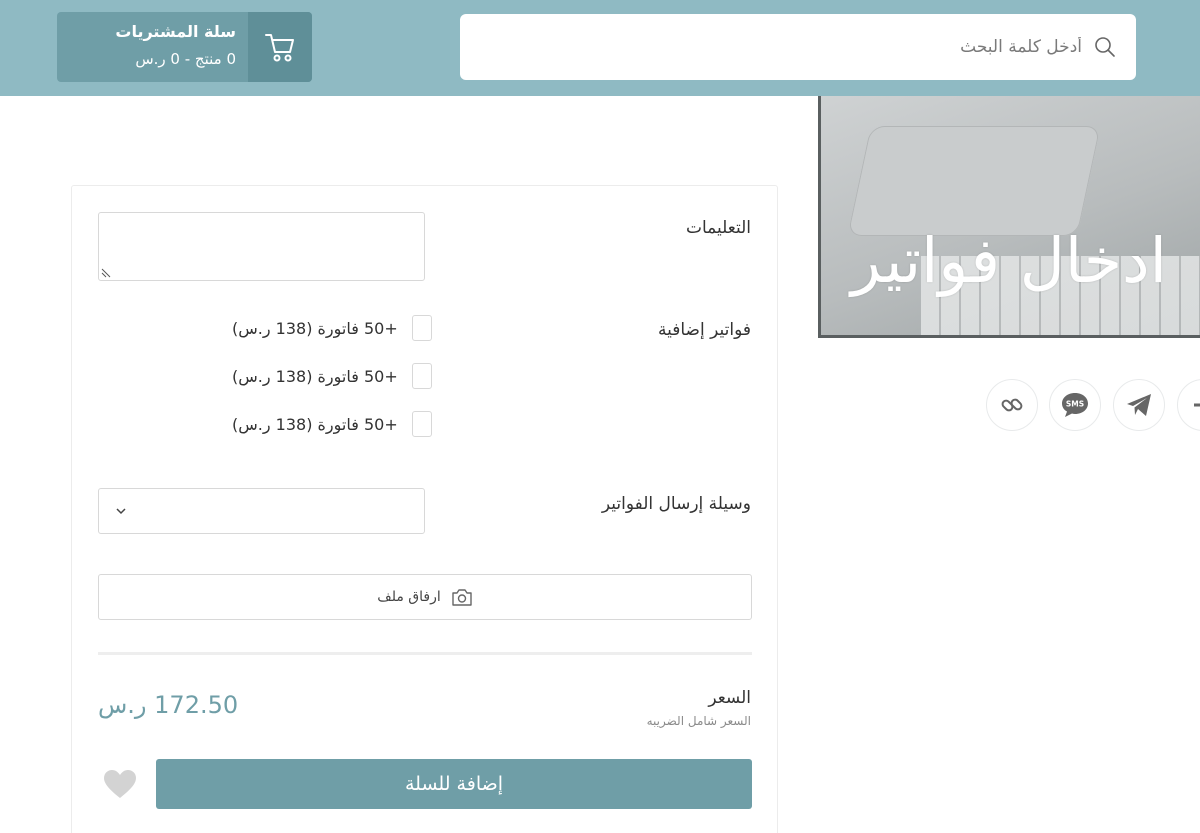 This screenshot has width=1200, height=833. Describe the element at coordinates (718, 228) in the screenshot. I see `instructions-label: التعليمات` at that location.